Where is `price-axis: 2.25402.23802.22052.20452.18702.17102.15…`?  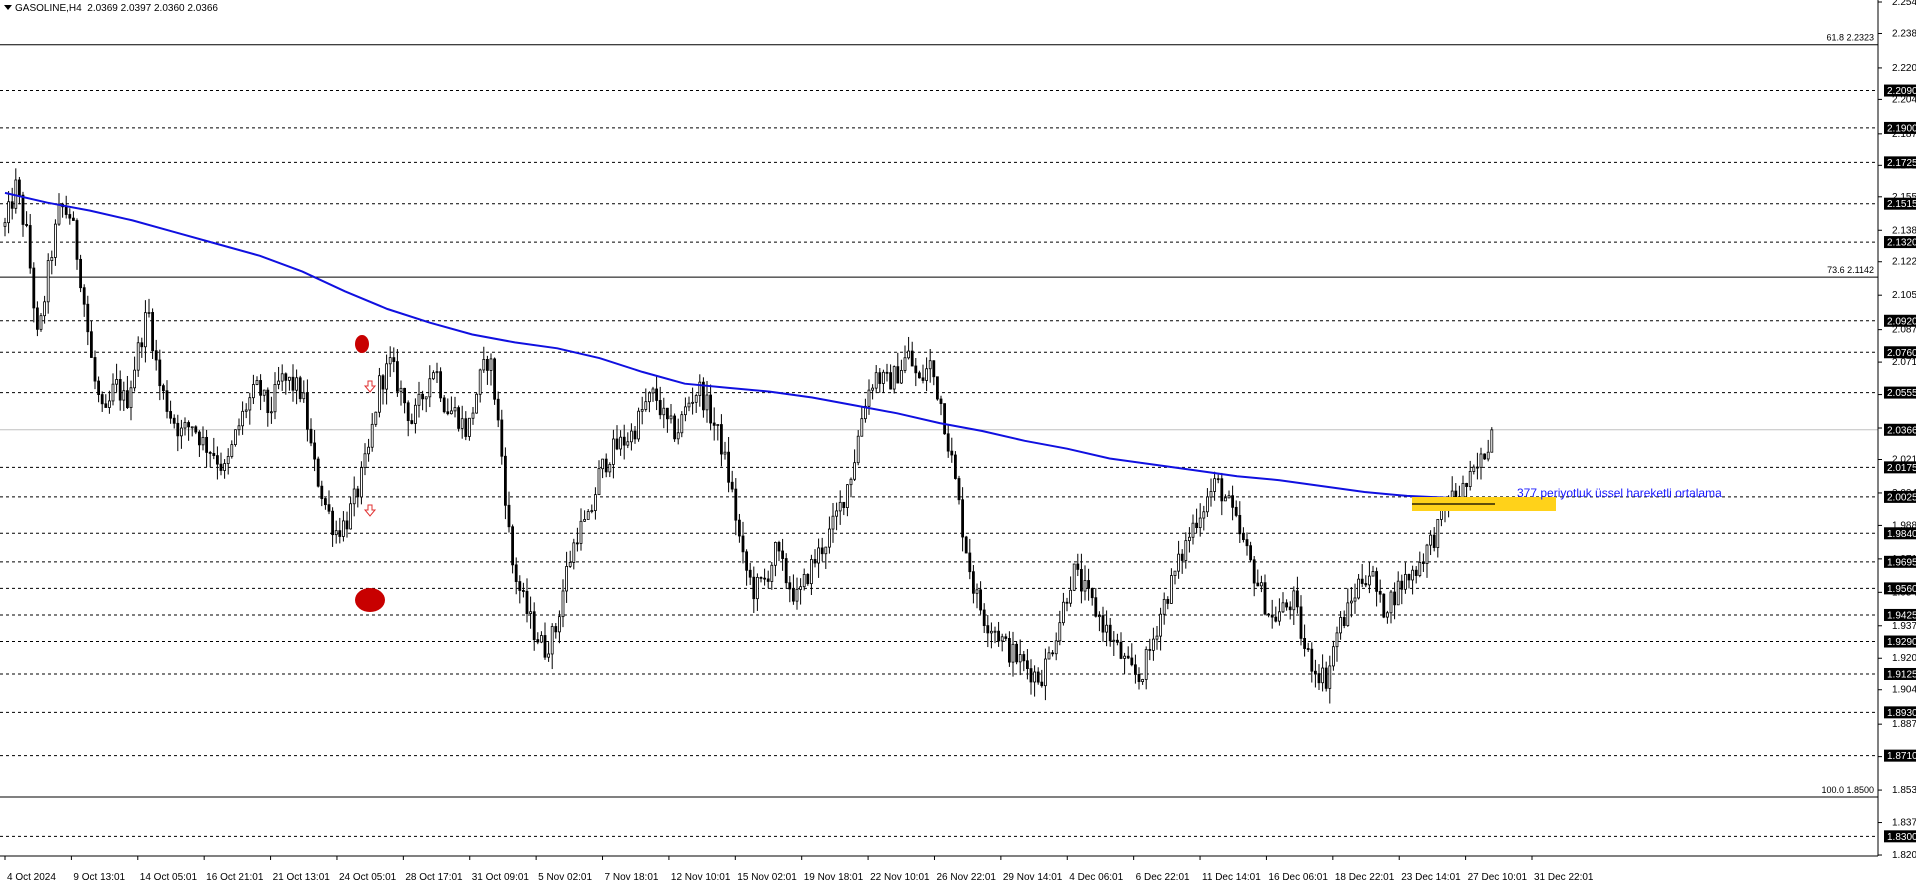
price-axis: 2.25402.23802.22052.20452.18702.17102.15… is located at coordinates (1896, 430).